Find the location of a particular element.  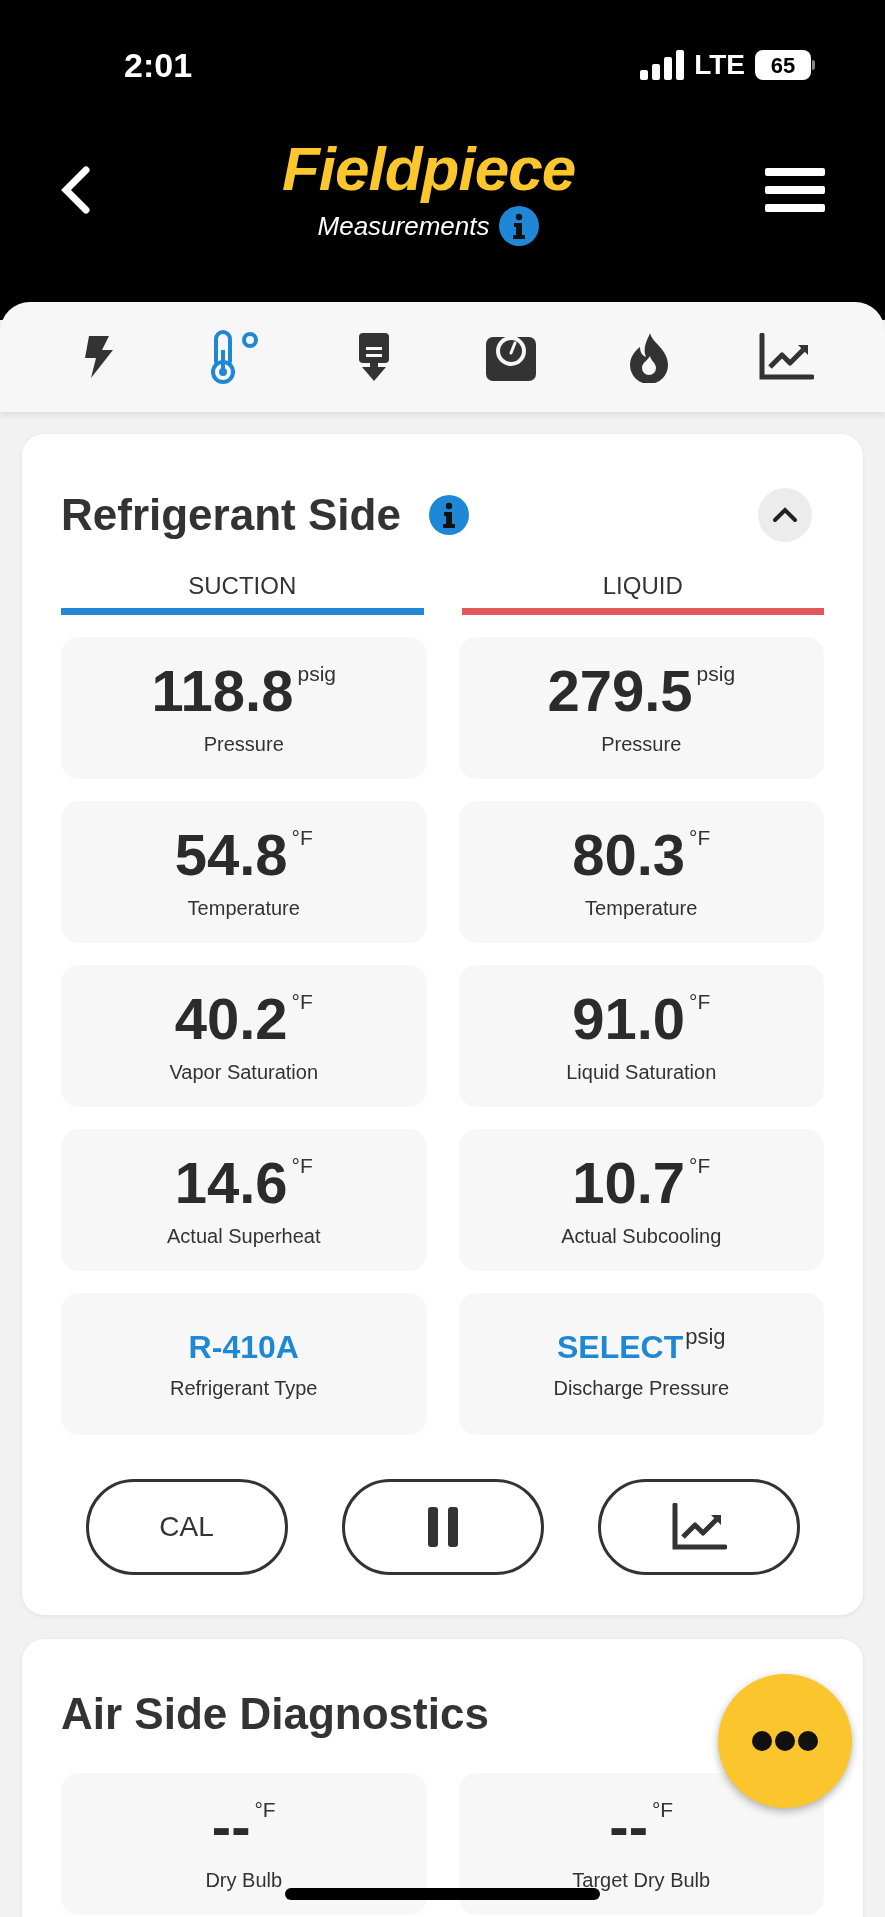

measurement-value: SELECT is located at coordinates (620, 1347).